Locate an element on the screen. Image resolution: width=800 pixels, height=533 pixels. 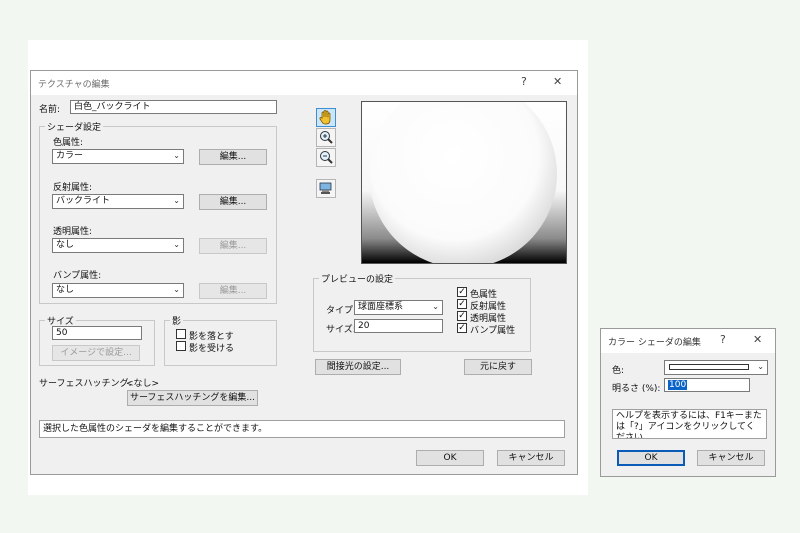
type-label: タイプ: is located at coordinates (341, 311).